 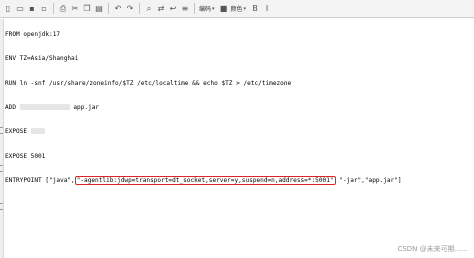 I want to click on code-line: EXPOSE x, so click(x=238, y=132).